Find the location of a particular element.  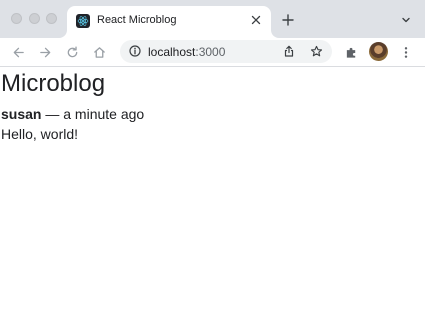

window-close-button is located at coordinates (16, 18).